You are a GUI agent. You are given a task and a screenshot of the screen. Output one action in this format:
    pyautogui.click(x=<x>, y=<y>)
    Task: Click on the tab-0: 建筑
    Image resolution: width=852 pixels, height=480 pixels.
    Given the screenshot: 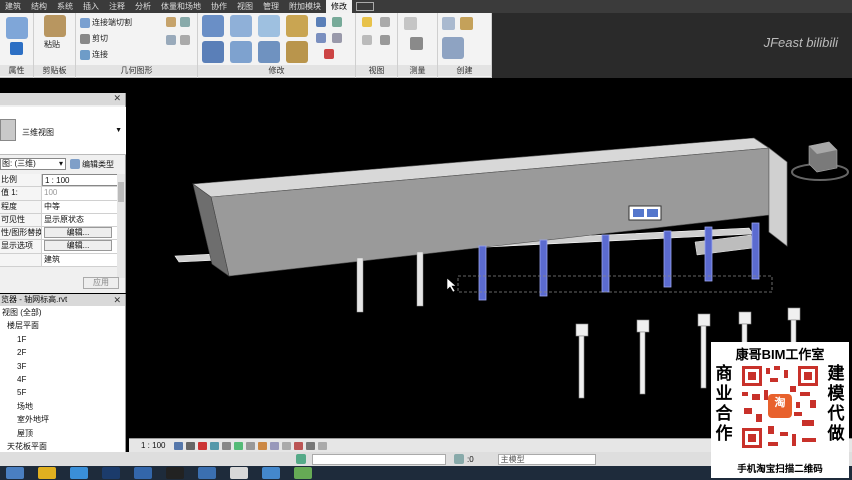 What is the action you would take?
    pyautogui.click(x=13, y=6)
    